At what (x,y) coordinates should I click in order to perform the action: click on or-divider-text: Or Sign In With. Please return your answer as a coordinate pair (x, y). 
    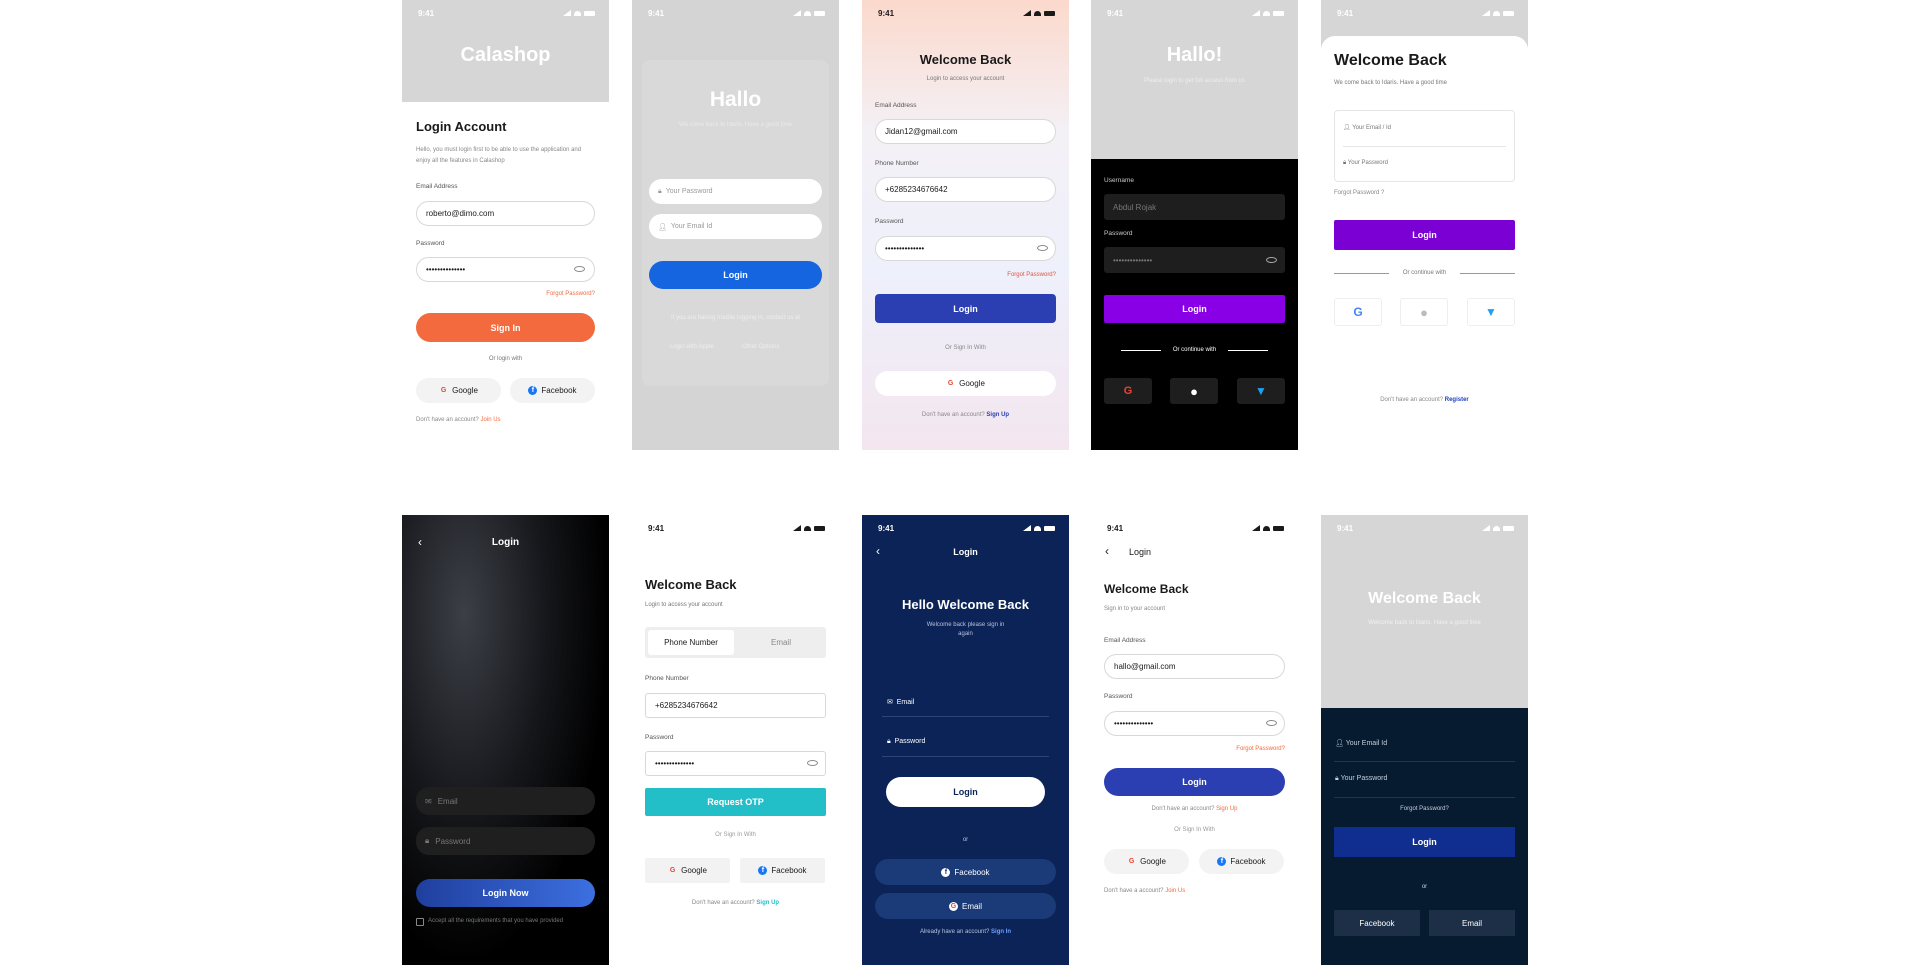
    Looking at the image, I should click on (1194, 830).